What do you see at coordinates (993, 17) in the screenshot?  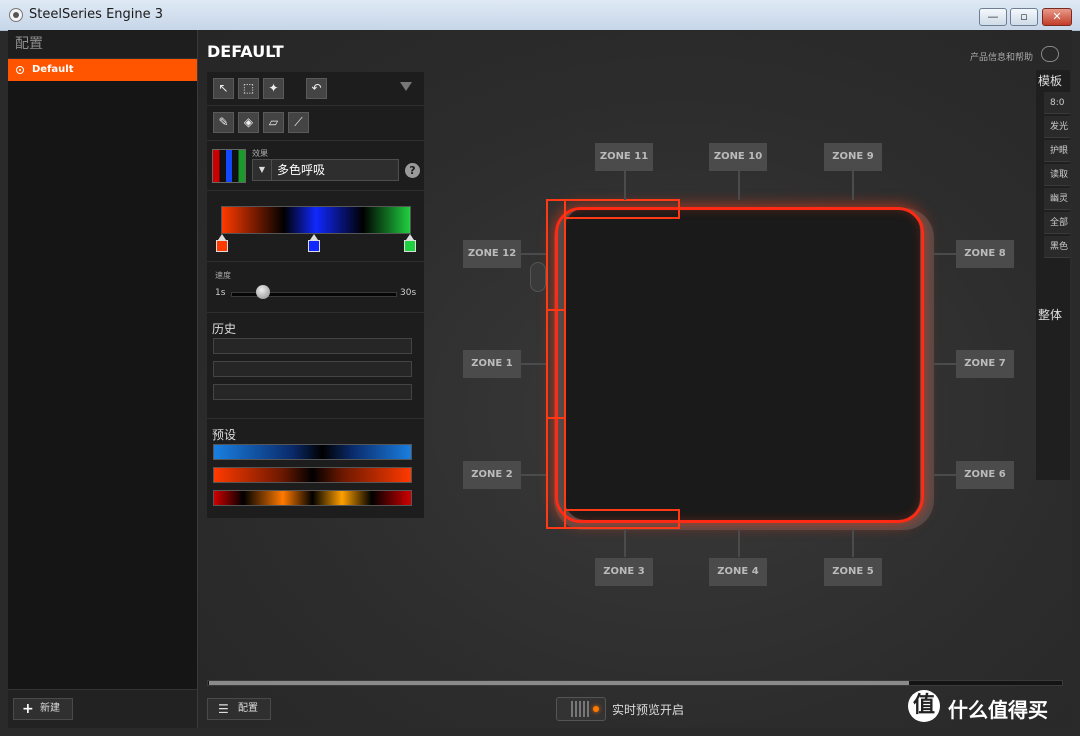 I see `minimize-button: —` at bounding box center [993, 17].